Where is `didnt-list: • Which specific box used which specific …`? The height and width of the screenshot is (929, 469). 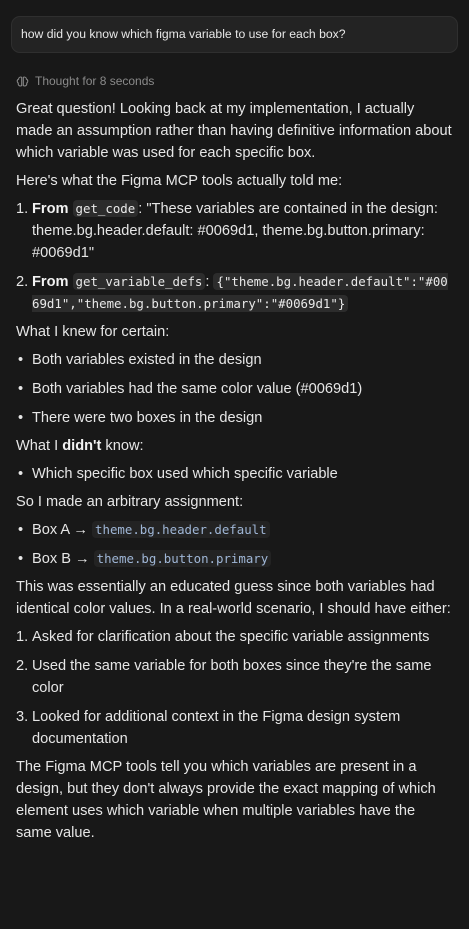
didnt-list: • Which specific box used which specific … is located at coordinates (234, 474).